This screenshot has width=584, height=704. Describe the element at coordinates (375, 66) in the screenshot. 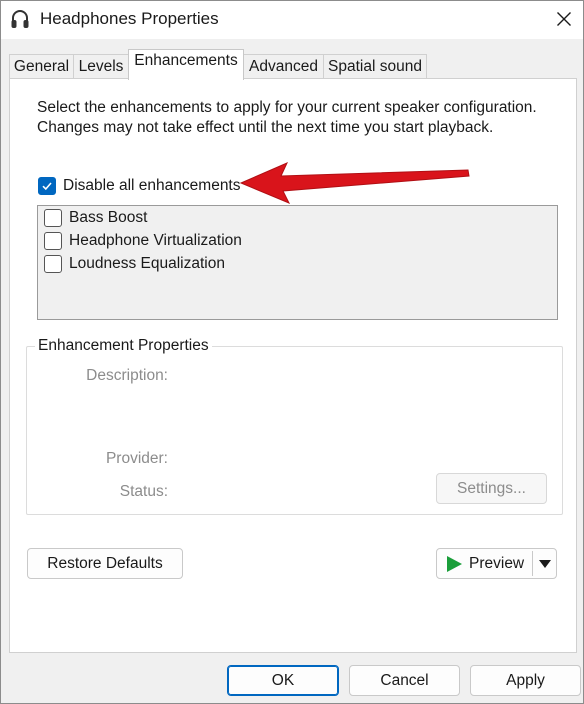

I see `tab-spatial-sound: Spatial sound` at that location.